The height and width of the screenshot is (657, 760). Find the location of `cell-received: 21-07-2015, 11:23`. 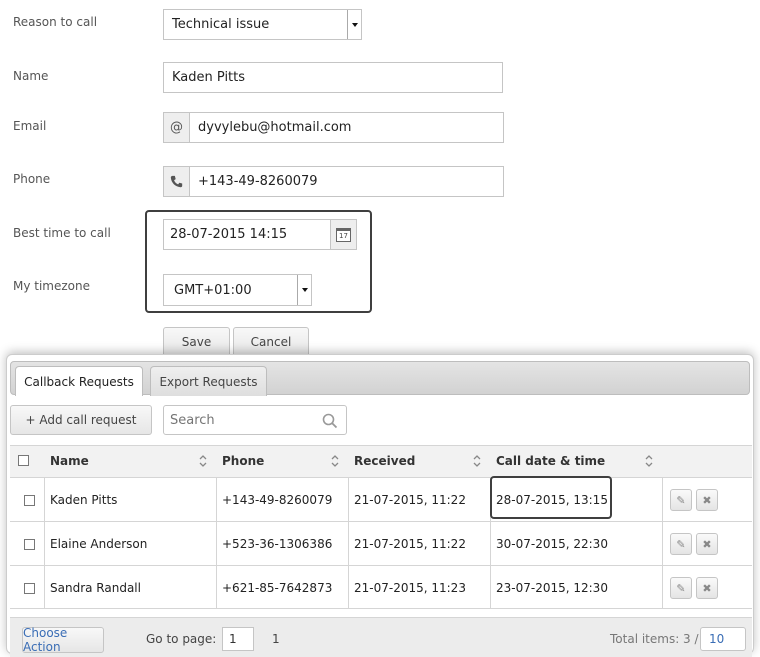

cell-received: 21-07-2015, 11:23 is located at coordinates (410, 588).